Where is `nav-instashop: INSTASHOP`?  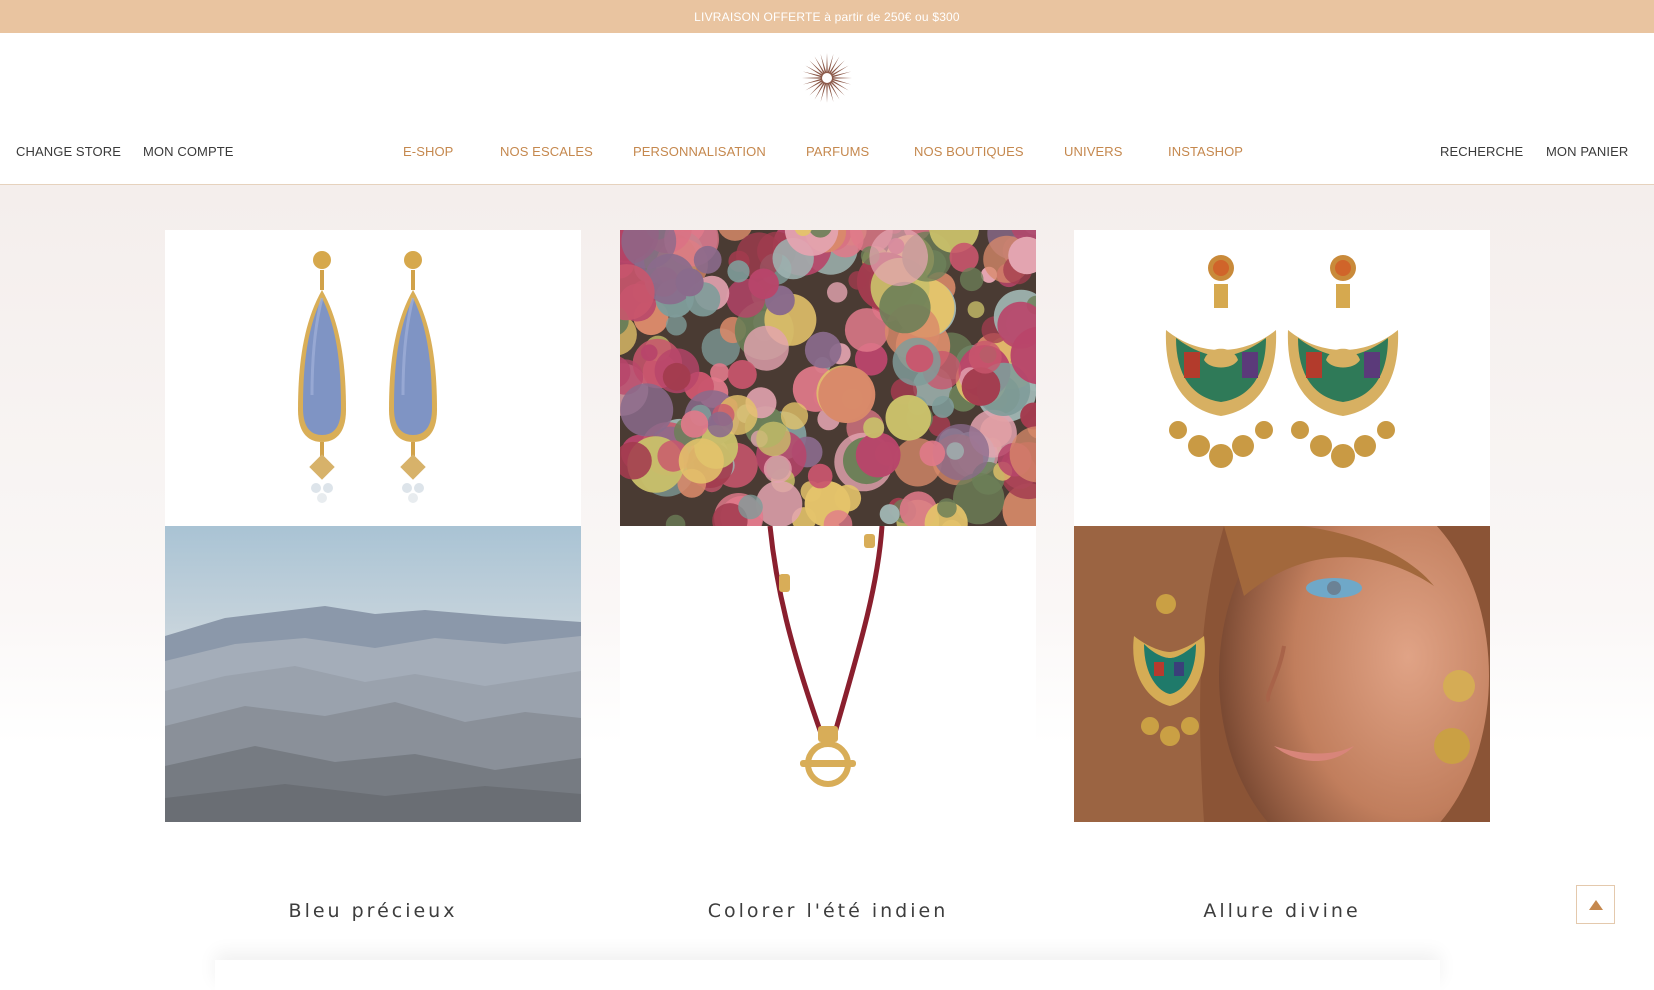 nav-instashop: INSTASHOP is located at coordinates (1205, 151).